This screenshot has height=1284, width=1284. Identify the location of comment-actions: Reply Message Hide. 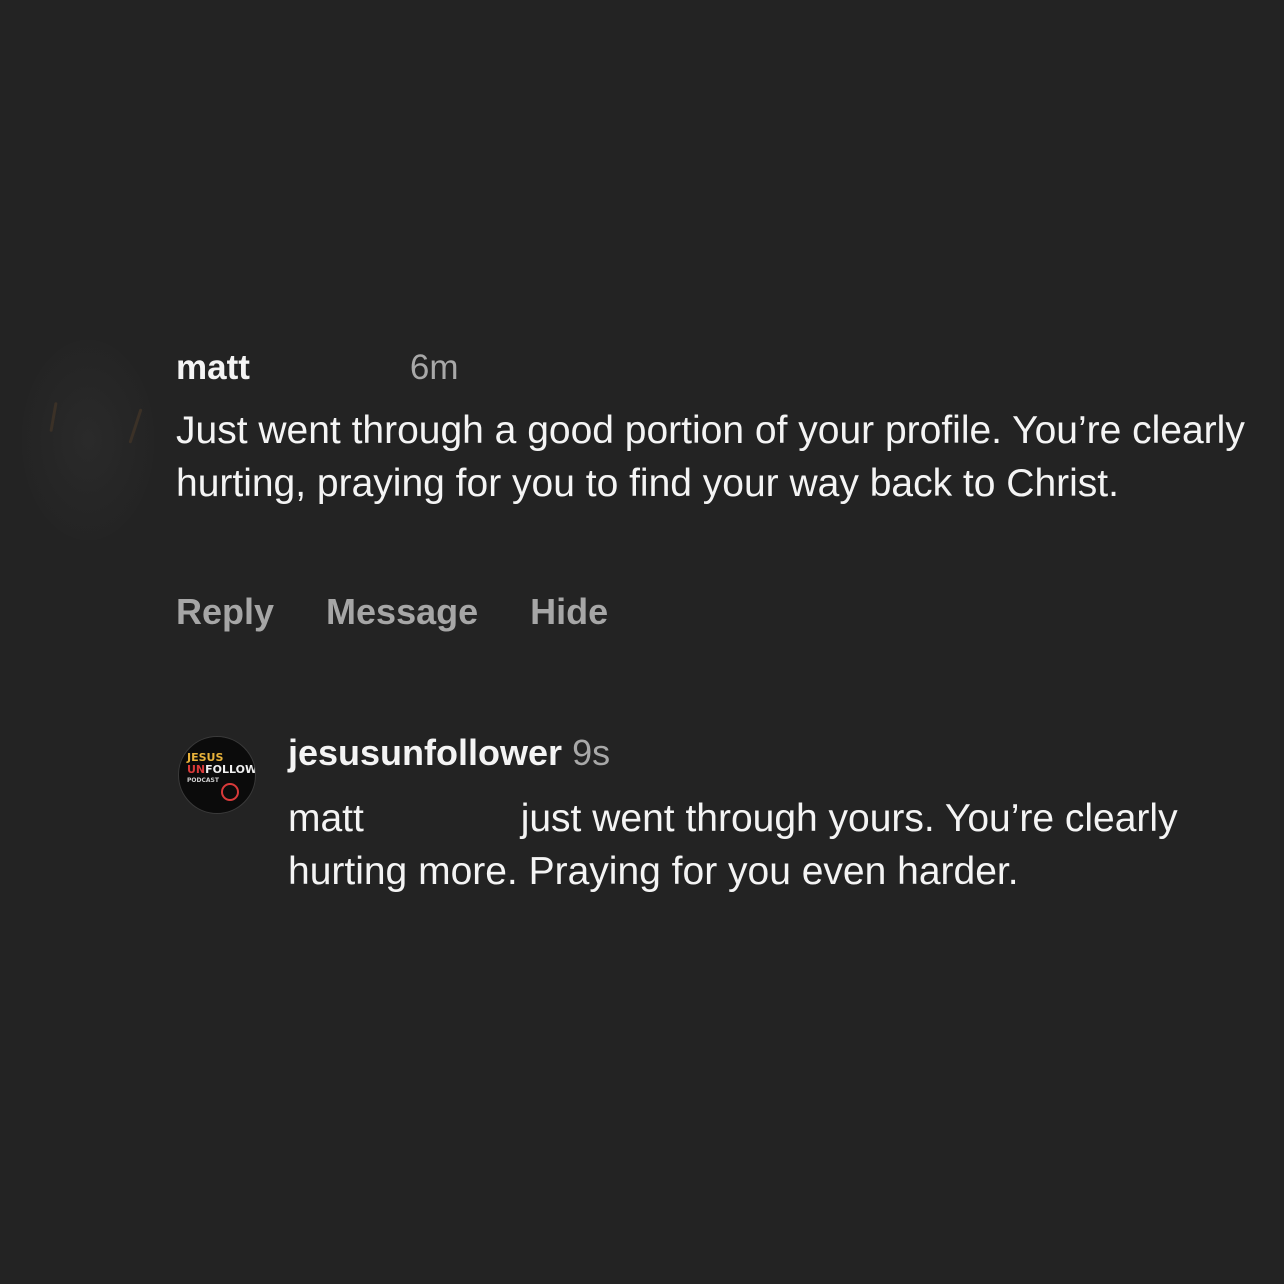
(418, 612).